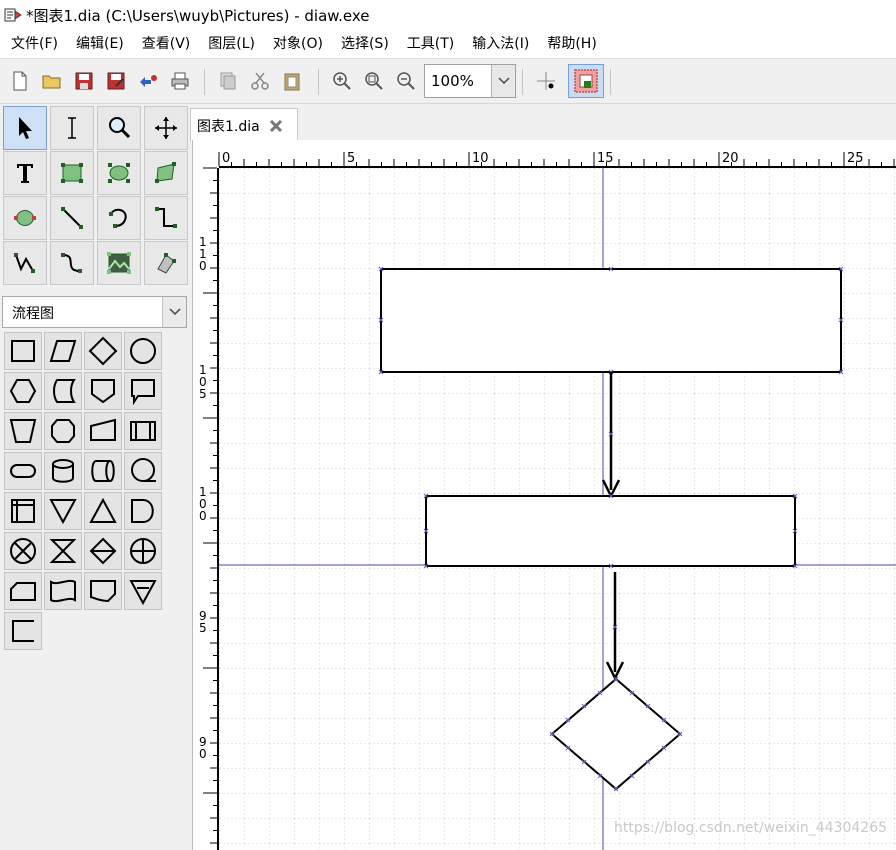 The width and height of the screenshot is (896, 850). Describe the element at coordinates (571, 44) in the screenshot. I see `menu-help: 帮助(H)` at that location.